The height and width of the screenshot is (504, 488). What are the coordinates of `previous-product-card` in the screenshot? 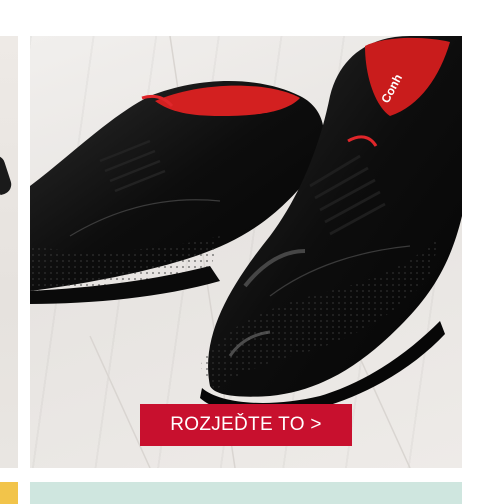 It's located at (9, 252).